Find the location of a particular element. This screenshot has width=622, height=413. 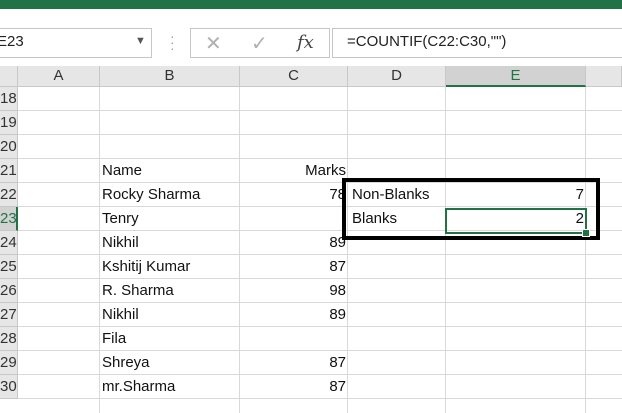

name-cell: Rocky Sharma is located at coordinates (170, 195).